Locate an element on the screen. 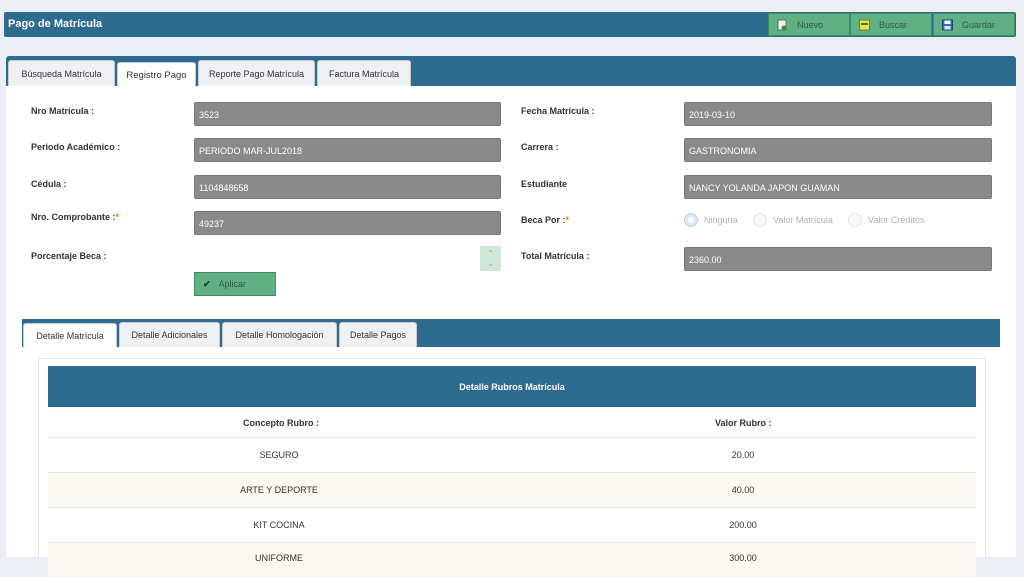 This screenshot has width=1024, height=577. comprobante-field: 49237 is located at coordinates (347, 223).